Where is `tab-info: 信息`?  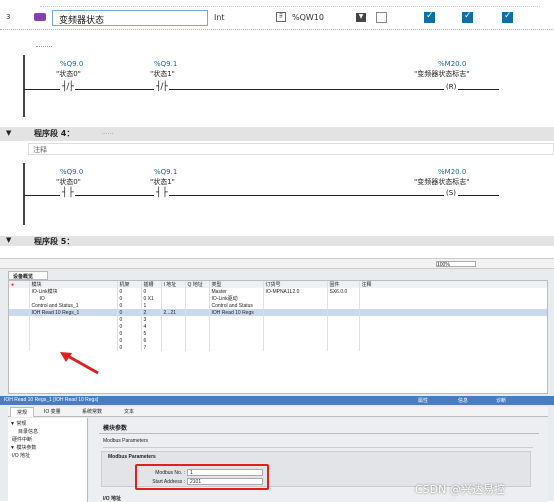
tab-info: 信息 is located at coordinates (463, 400).